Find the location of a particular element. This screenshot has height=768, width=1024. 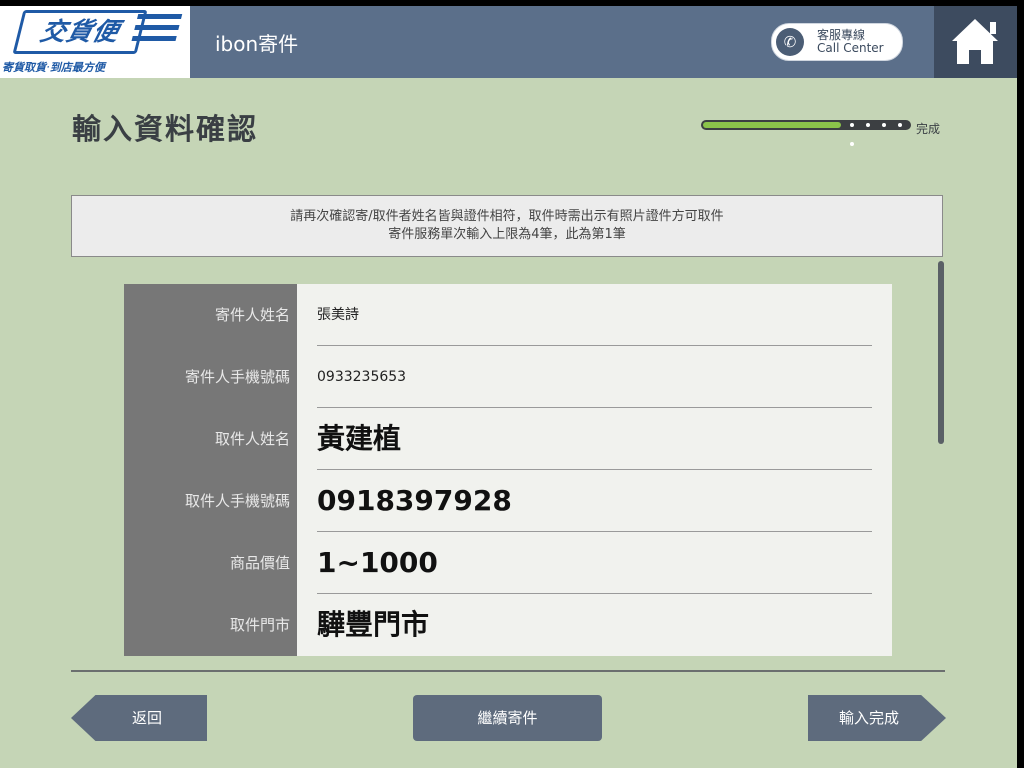

bottom-divider is located at coordinates (508, 671).